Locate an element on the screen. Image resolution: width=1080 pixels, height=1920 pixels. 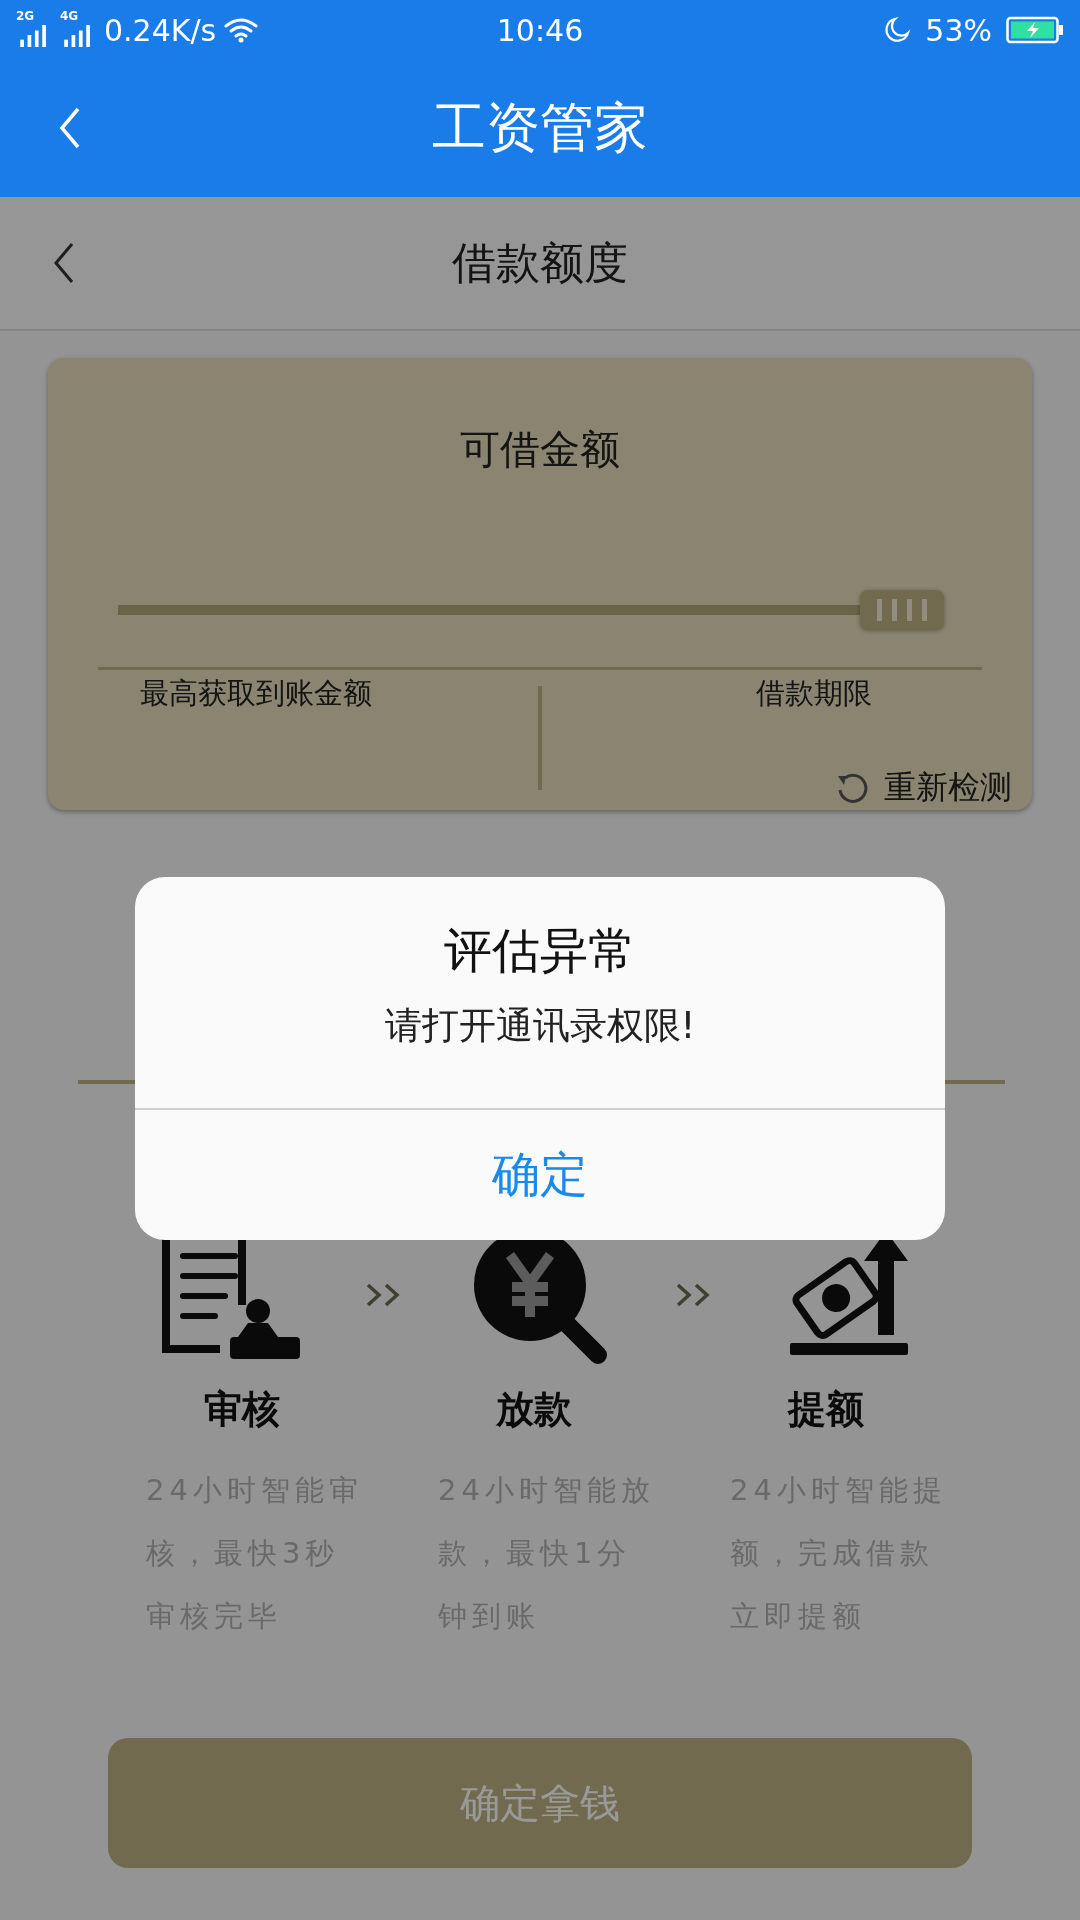
network-label: 2G is located at coordinates (25, 16).